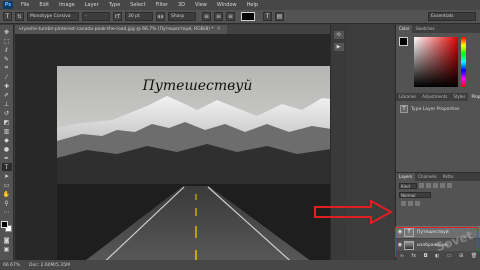  I want to click on workspace-value: Essentials, so click(442, 16).